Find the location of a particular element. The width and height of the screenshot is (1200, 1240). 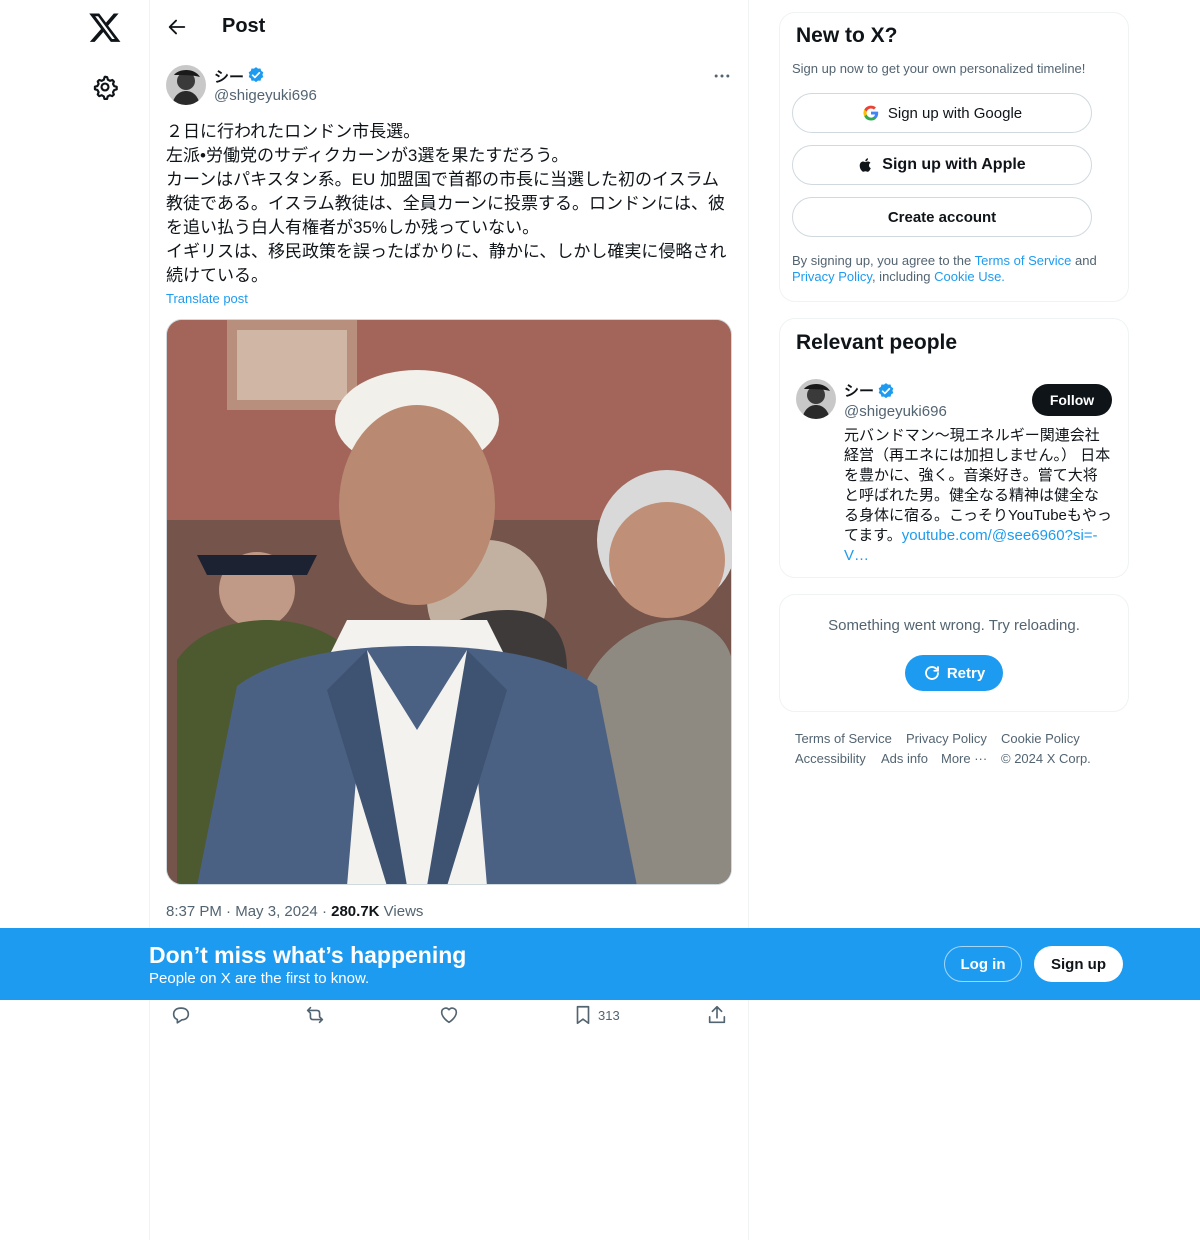

share-icon is located at coordinates (717, 1015).